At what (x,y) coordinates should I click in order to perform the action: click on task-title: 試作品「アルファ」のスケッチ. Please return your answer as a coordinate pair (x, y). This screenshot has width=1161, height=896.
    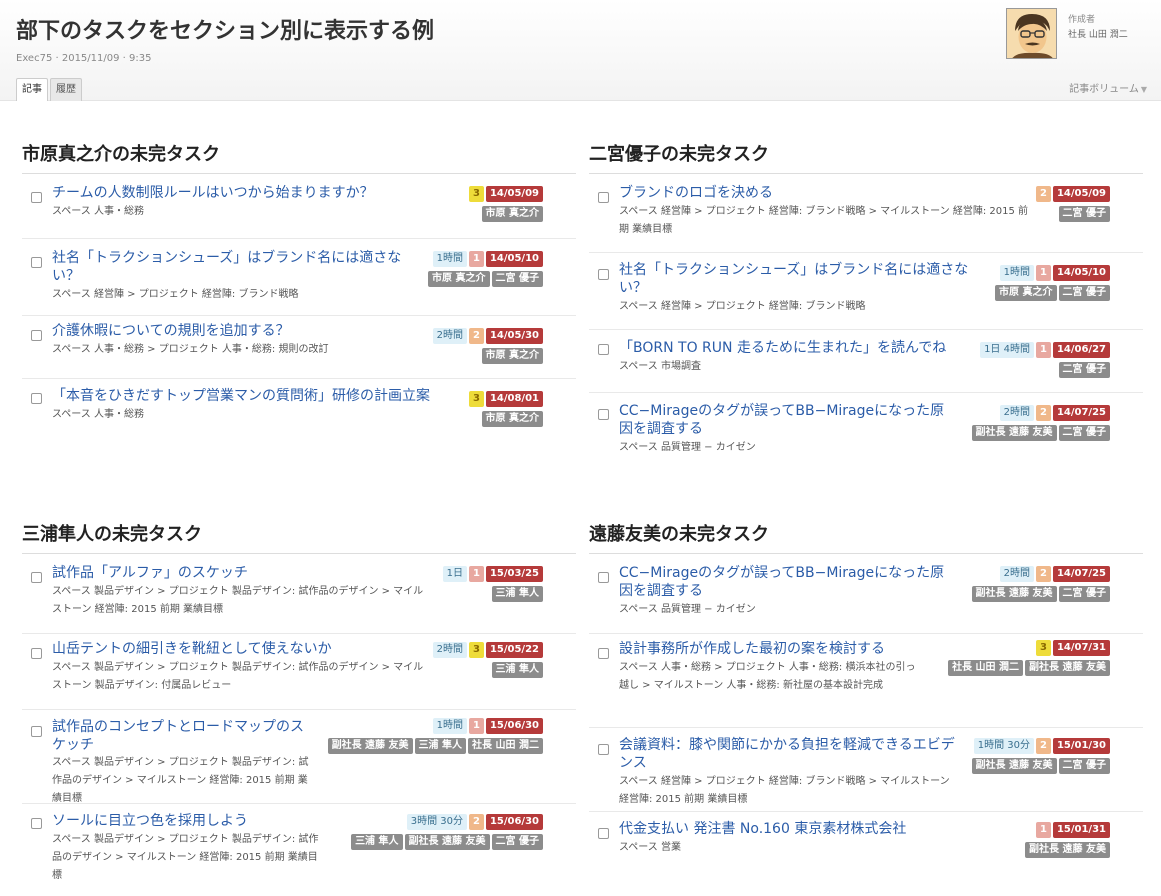
    Looking at the image, I should click on (242, 573).